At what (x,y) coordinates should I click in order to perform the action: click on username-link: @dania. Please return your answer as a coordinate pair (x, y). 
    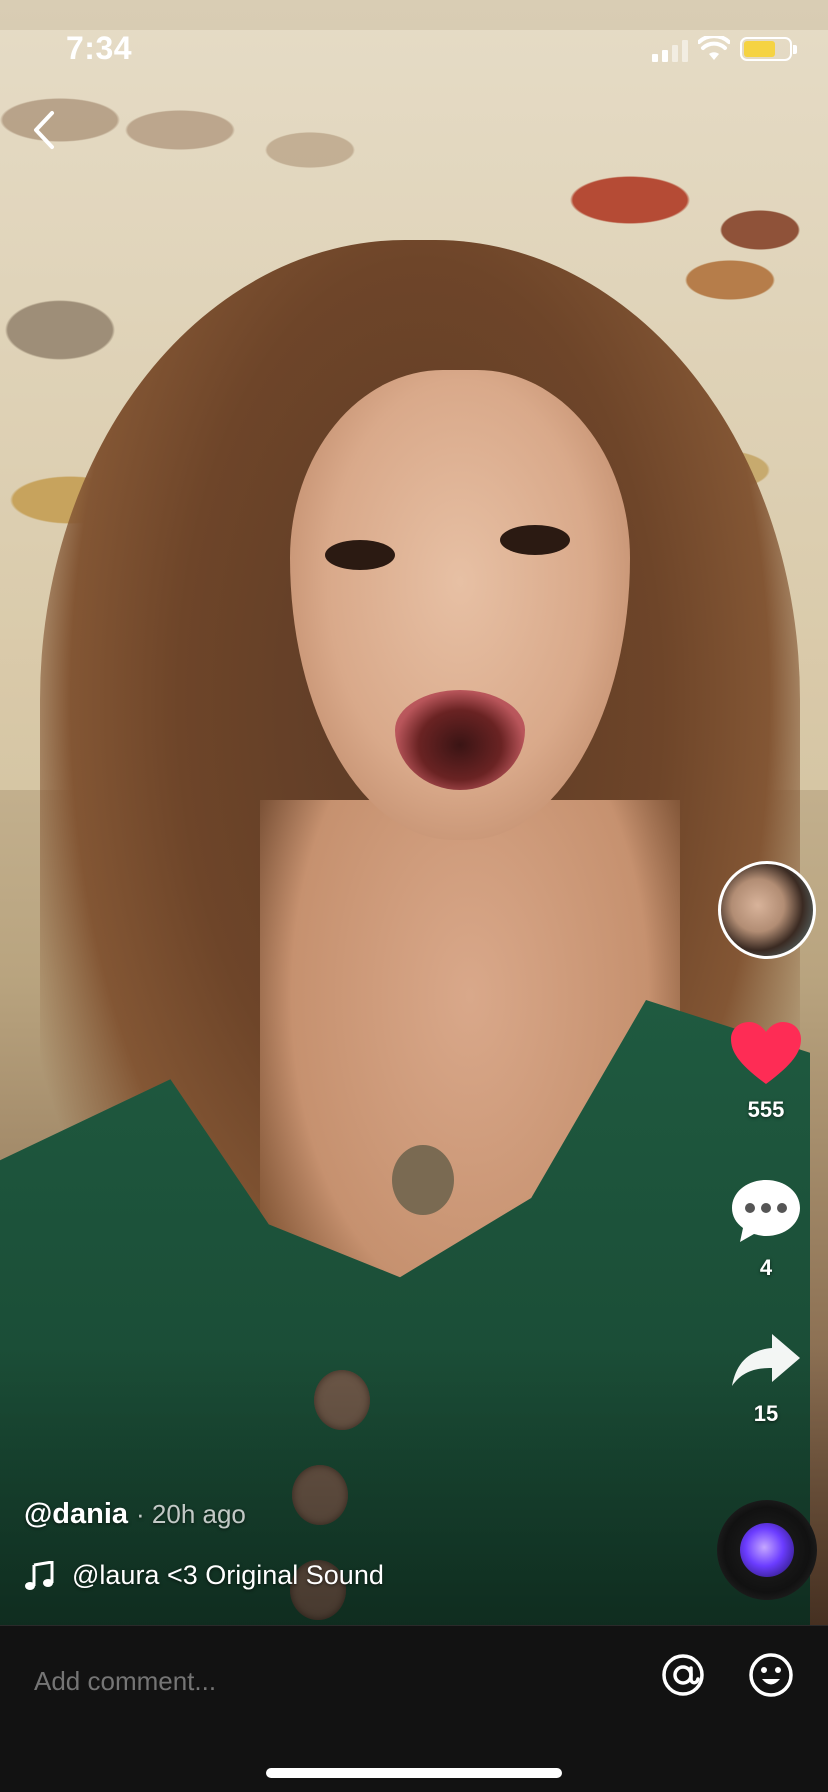
    Looking at the image, I should click on (76, 1514).